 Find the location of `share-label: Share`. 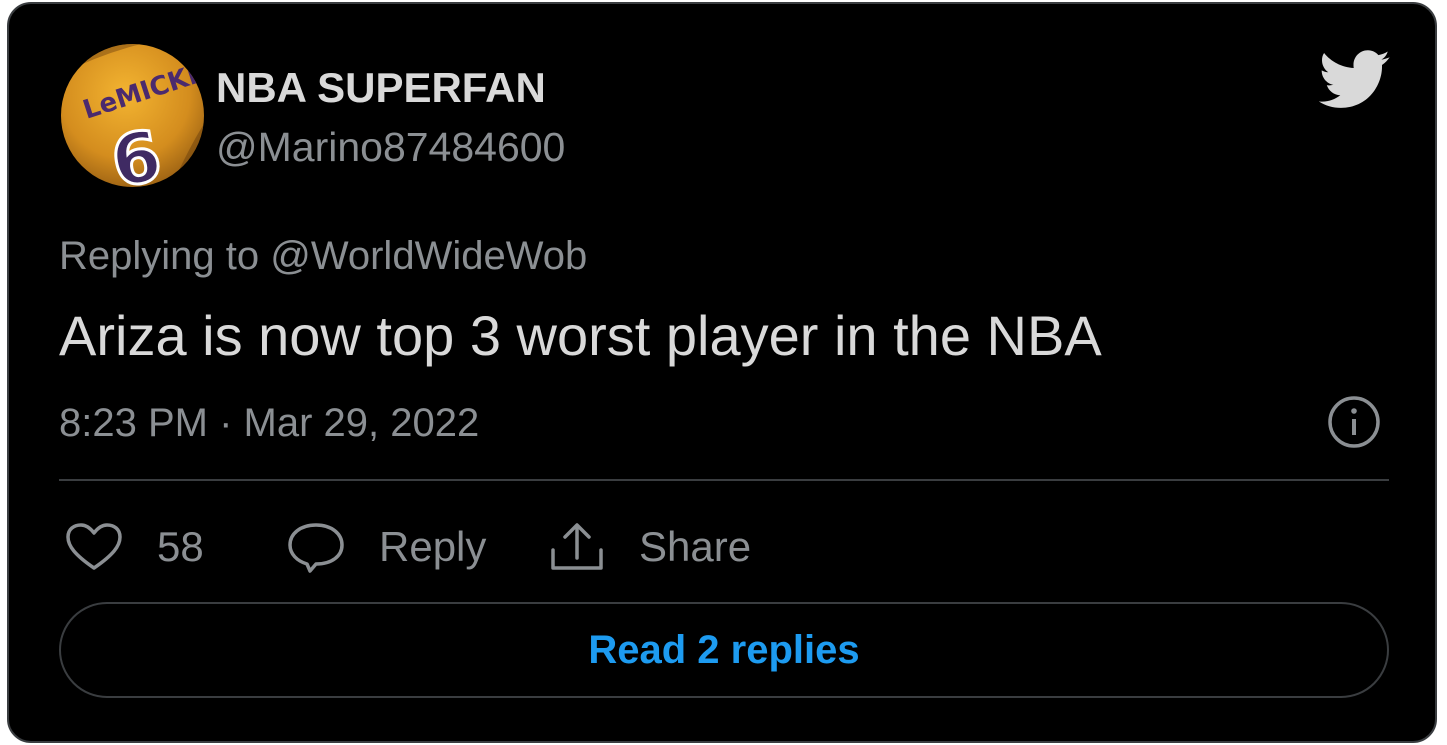

share-label: Share is located at coordinates (695, 546).